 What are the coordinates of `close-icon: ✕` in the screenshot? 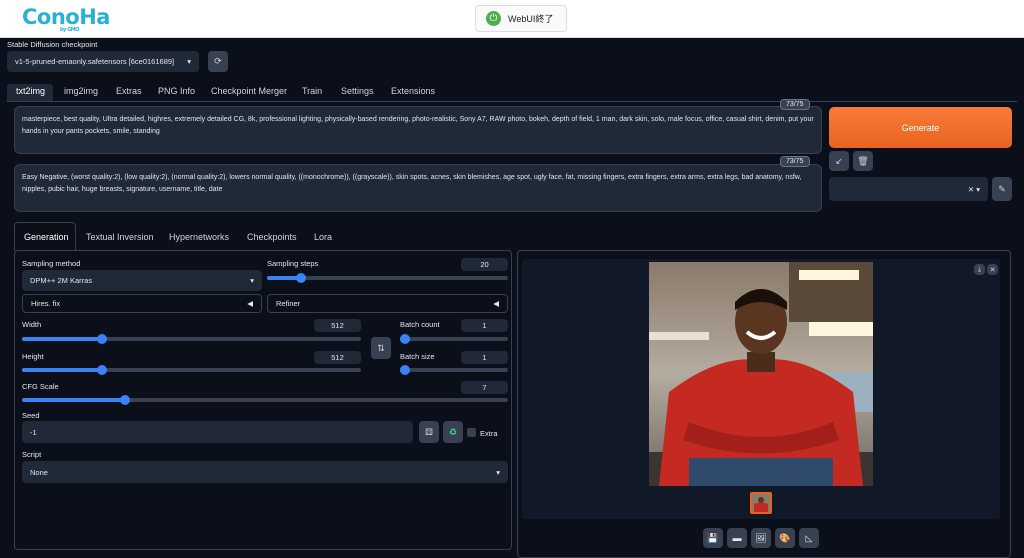 It's located at (992, 270).